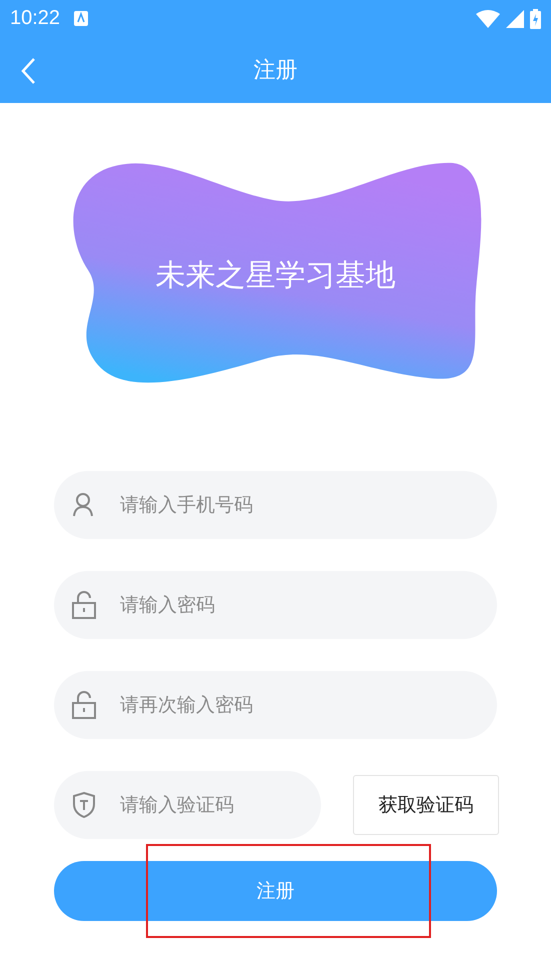  I want to click on password-field: 请再次输入密码, so click(275, 705).